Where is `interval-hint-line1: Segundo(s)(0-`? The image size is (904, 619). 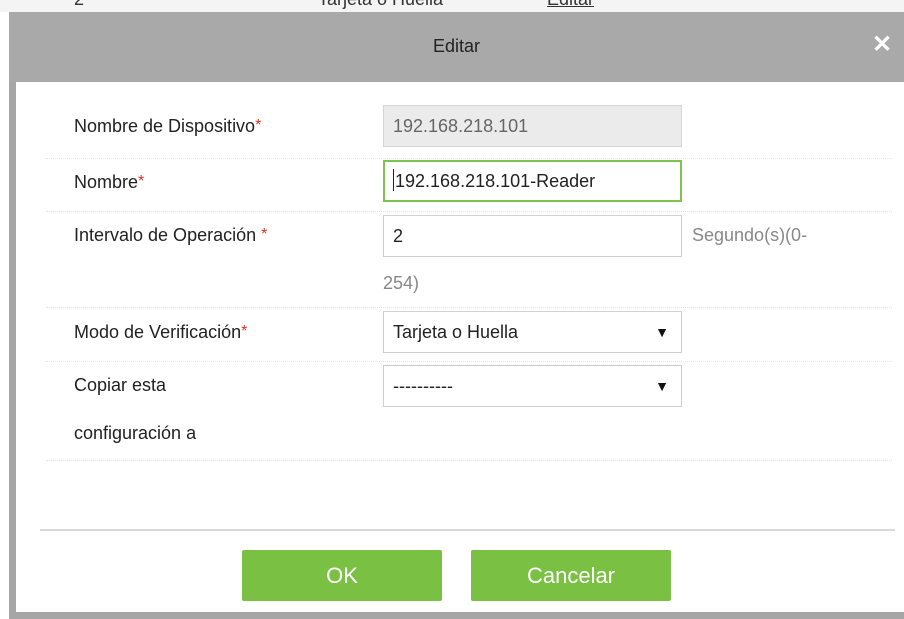
interval-hint-line1: Segundo(s)(0- is located at coordinates (750, 235).